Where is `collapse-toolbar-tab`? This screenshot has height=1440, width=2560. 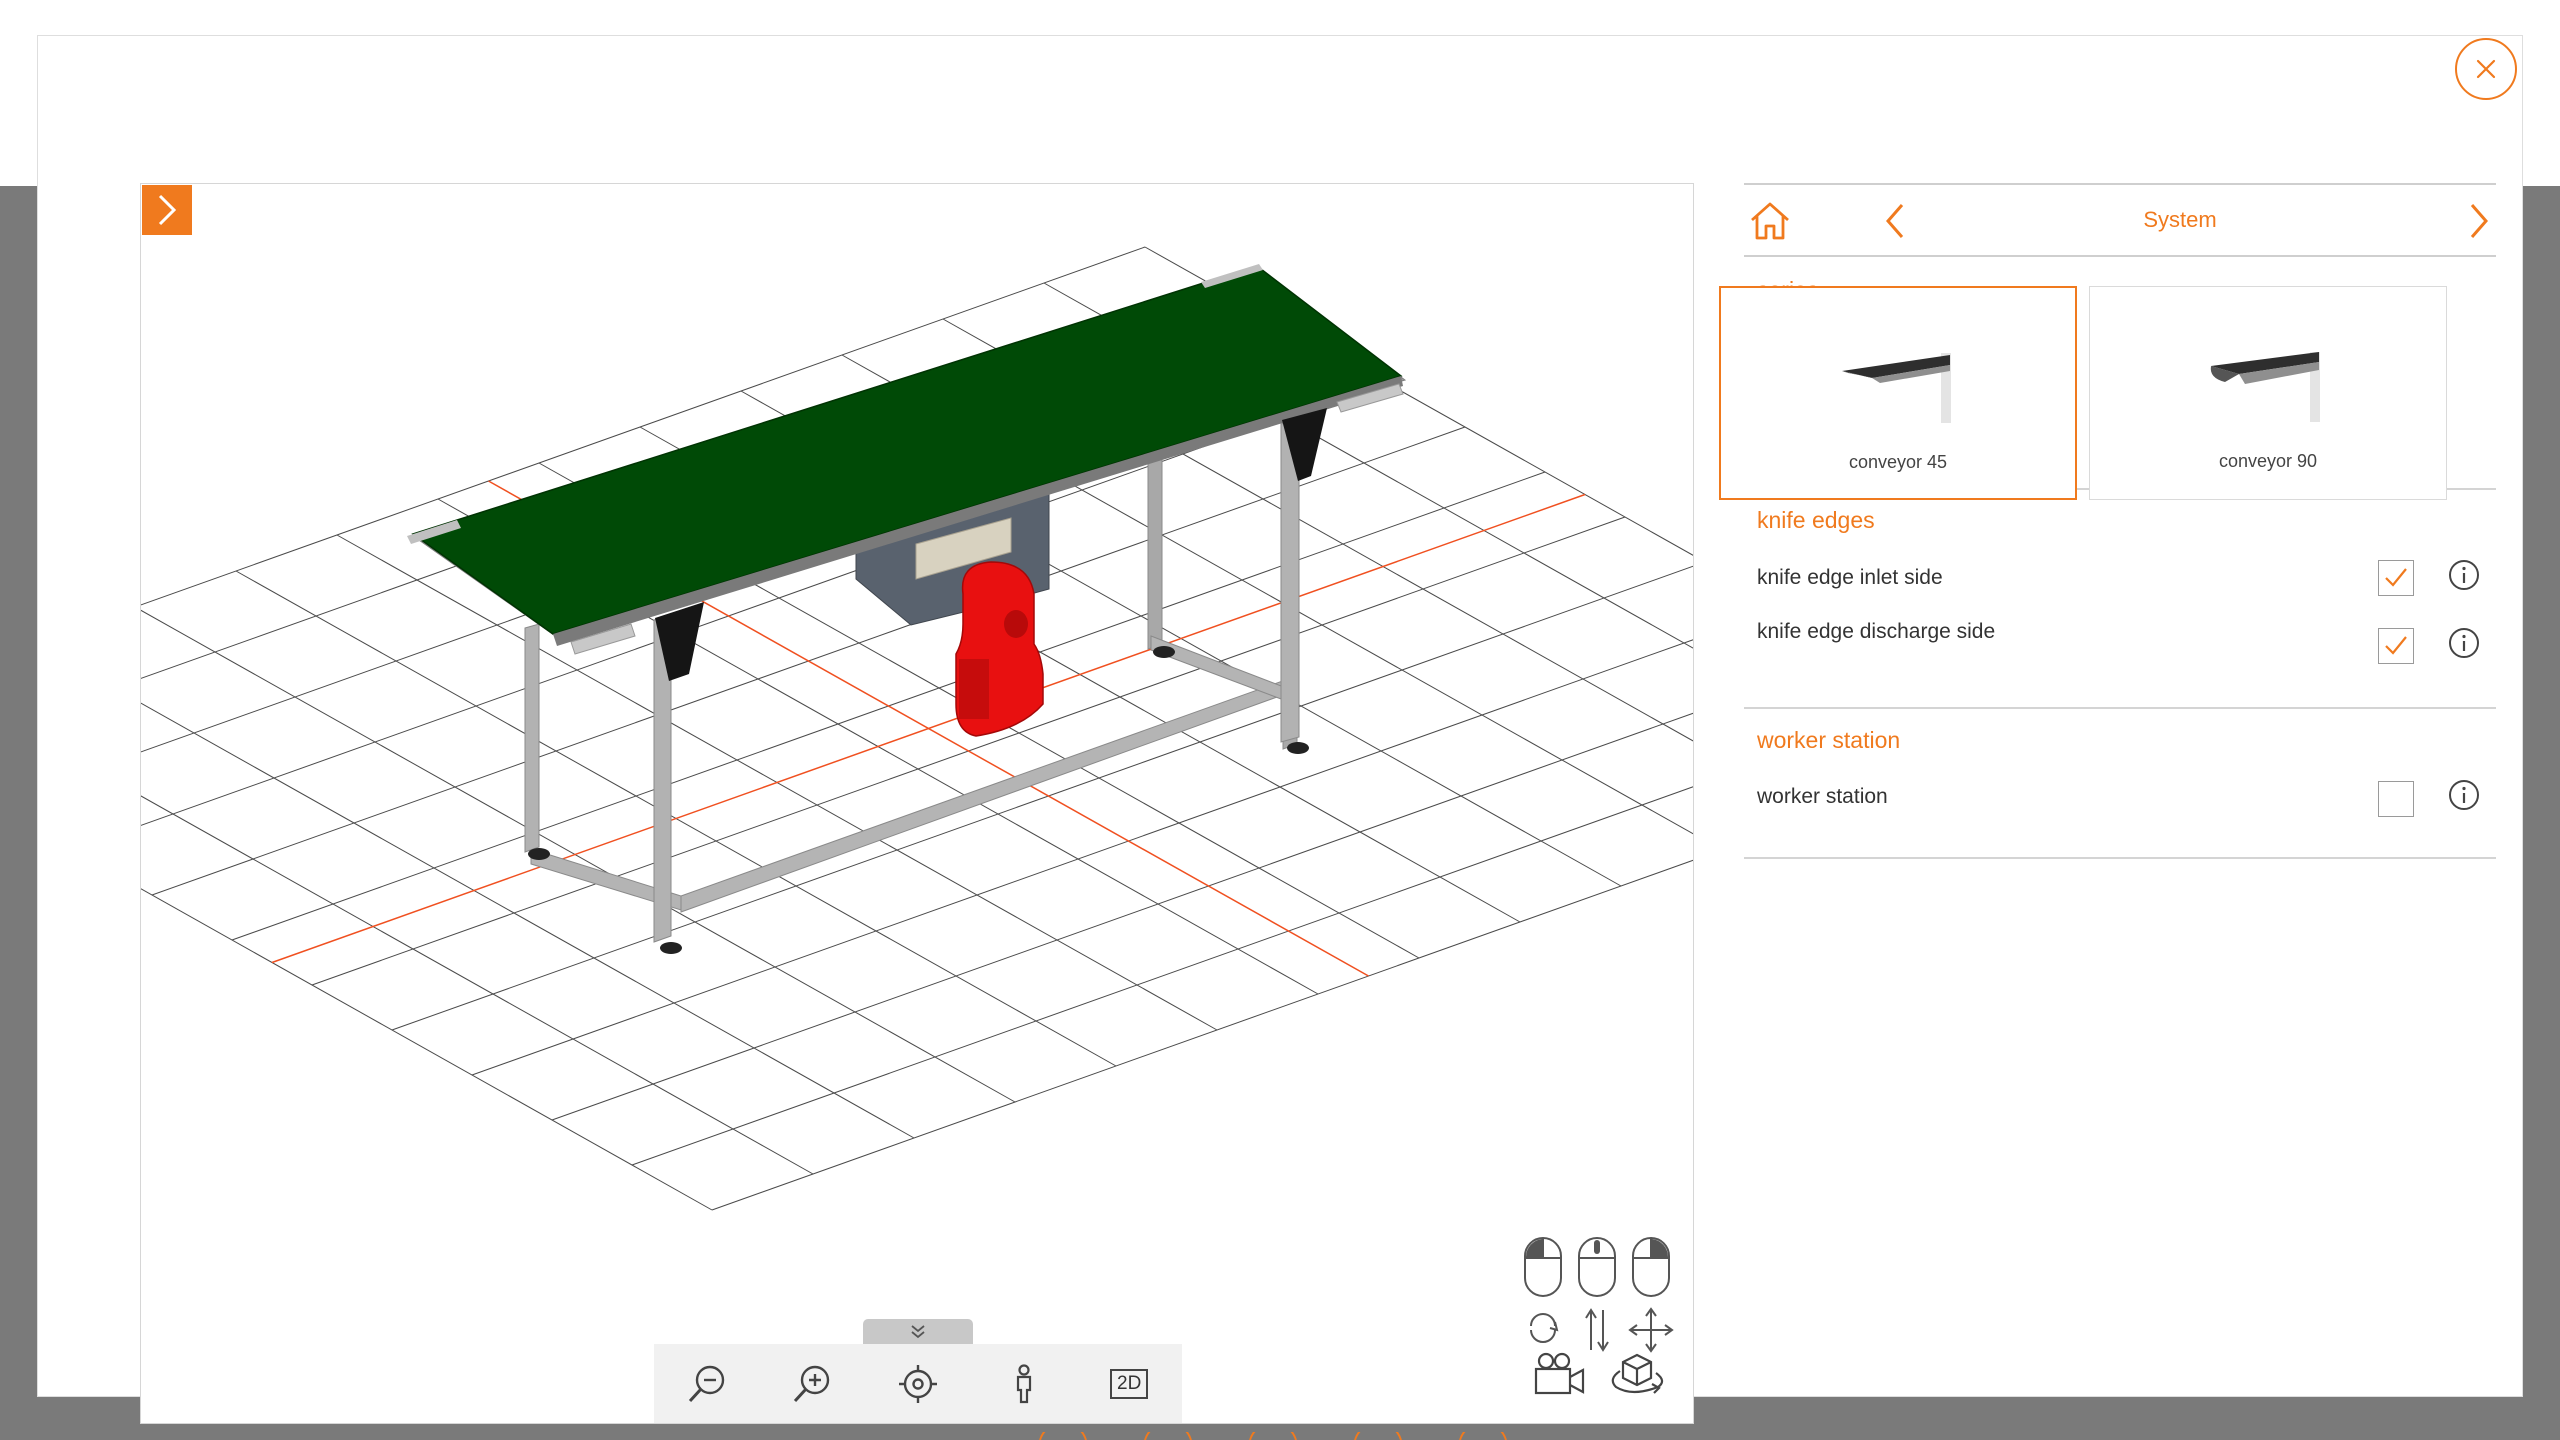
collapse-toolbar-tab is located at coordinates (918, 1332).